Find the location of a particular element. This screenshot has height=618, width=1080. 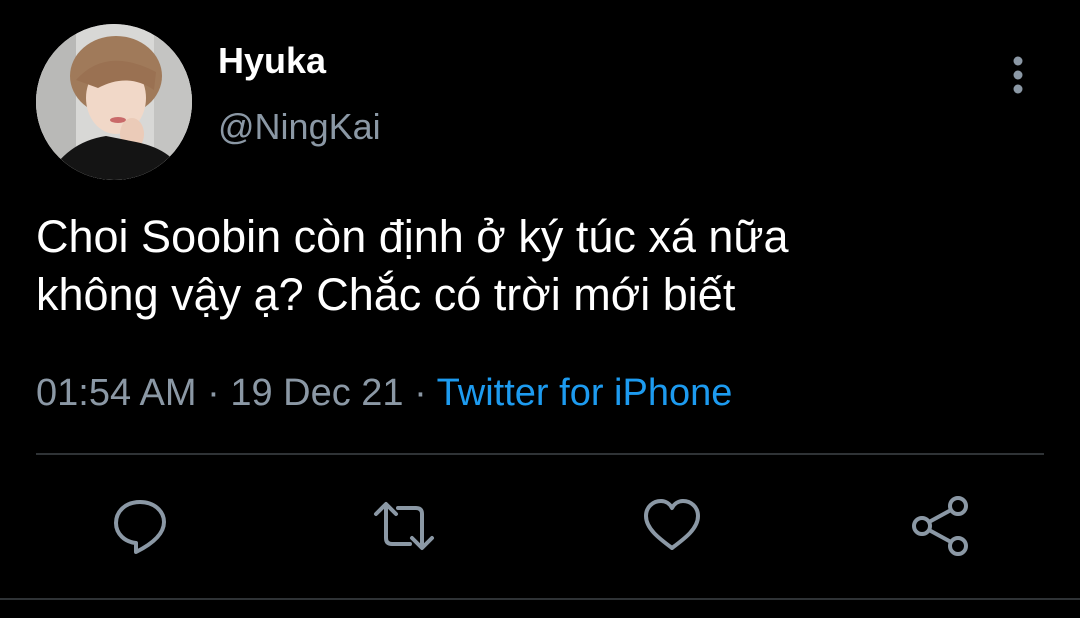

tweet-time: 01:54 AM is located at coordinates (116, 393).